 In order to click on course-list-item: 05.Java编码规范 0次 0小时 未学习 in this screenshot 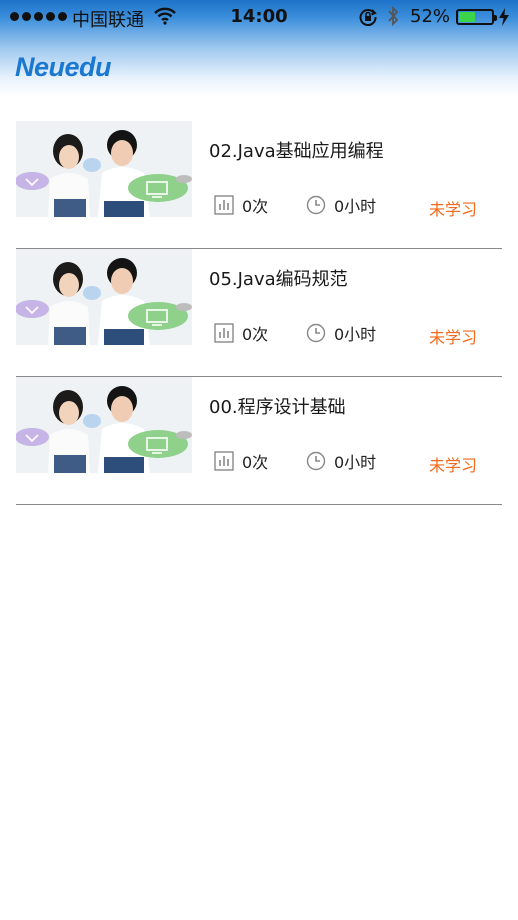, I will do `click(259, 313)`.